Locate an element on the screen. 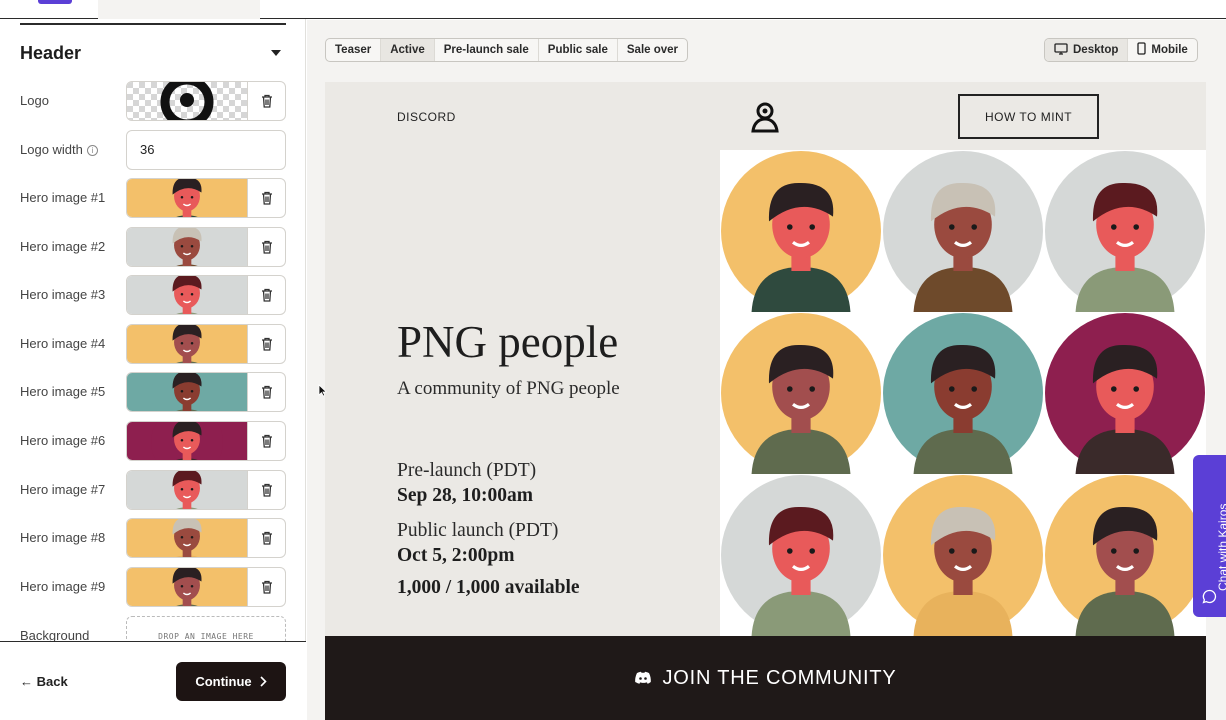 This screenshot has width=1226, height=720. state-tab: Sale over is located at coordinates (652, 50).